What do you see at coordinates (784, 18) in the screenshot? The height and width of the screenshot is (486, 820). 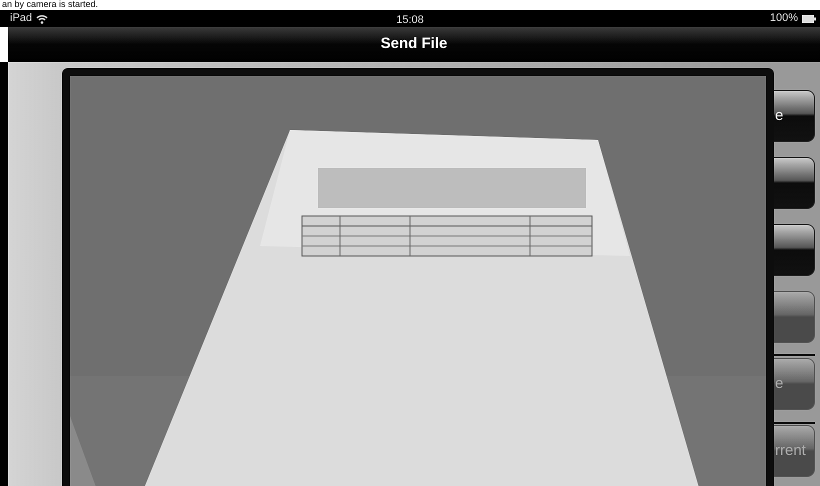 I see `battery-percent: 100%` at bounding box center [784, 18].